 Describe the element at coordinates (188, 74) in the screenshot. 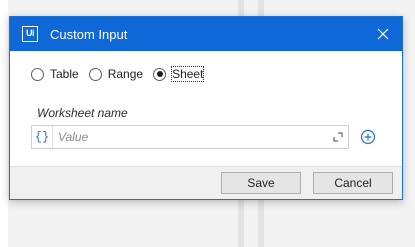

I see `radio-label: Sheet` at that location.